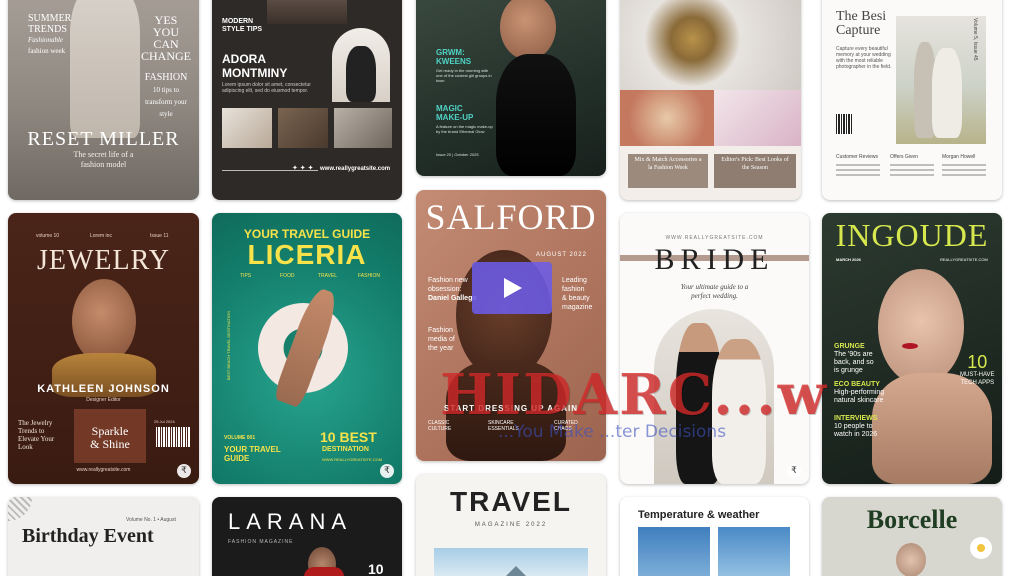 The image size is (1024, 576). What do you see at coordinates (857, 157) in the screenshot?
I see `cover-column: Customer Reviews` at bounding box center [857, 157].